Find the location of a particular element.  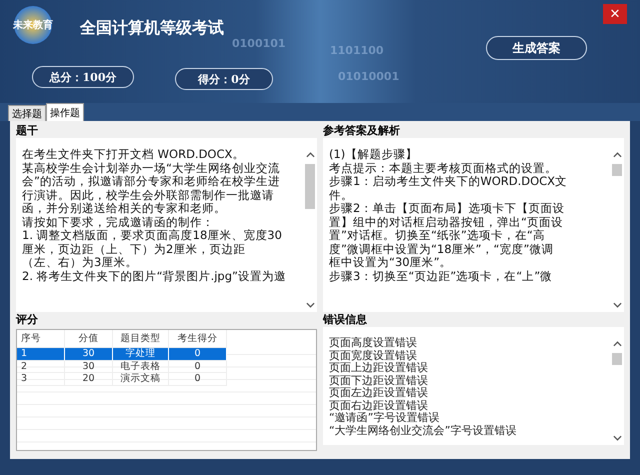

column-header: 序号 is located at coordinates (41, 339).